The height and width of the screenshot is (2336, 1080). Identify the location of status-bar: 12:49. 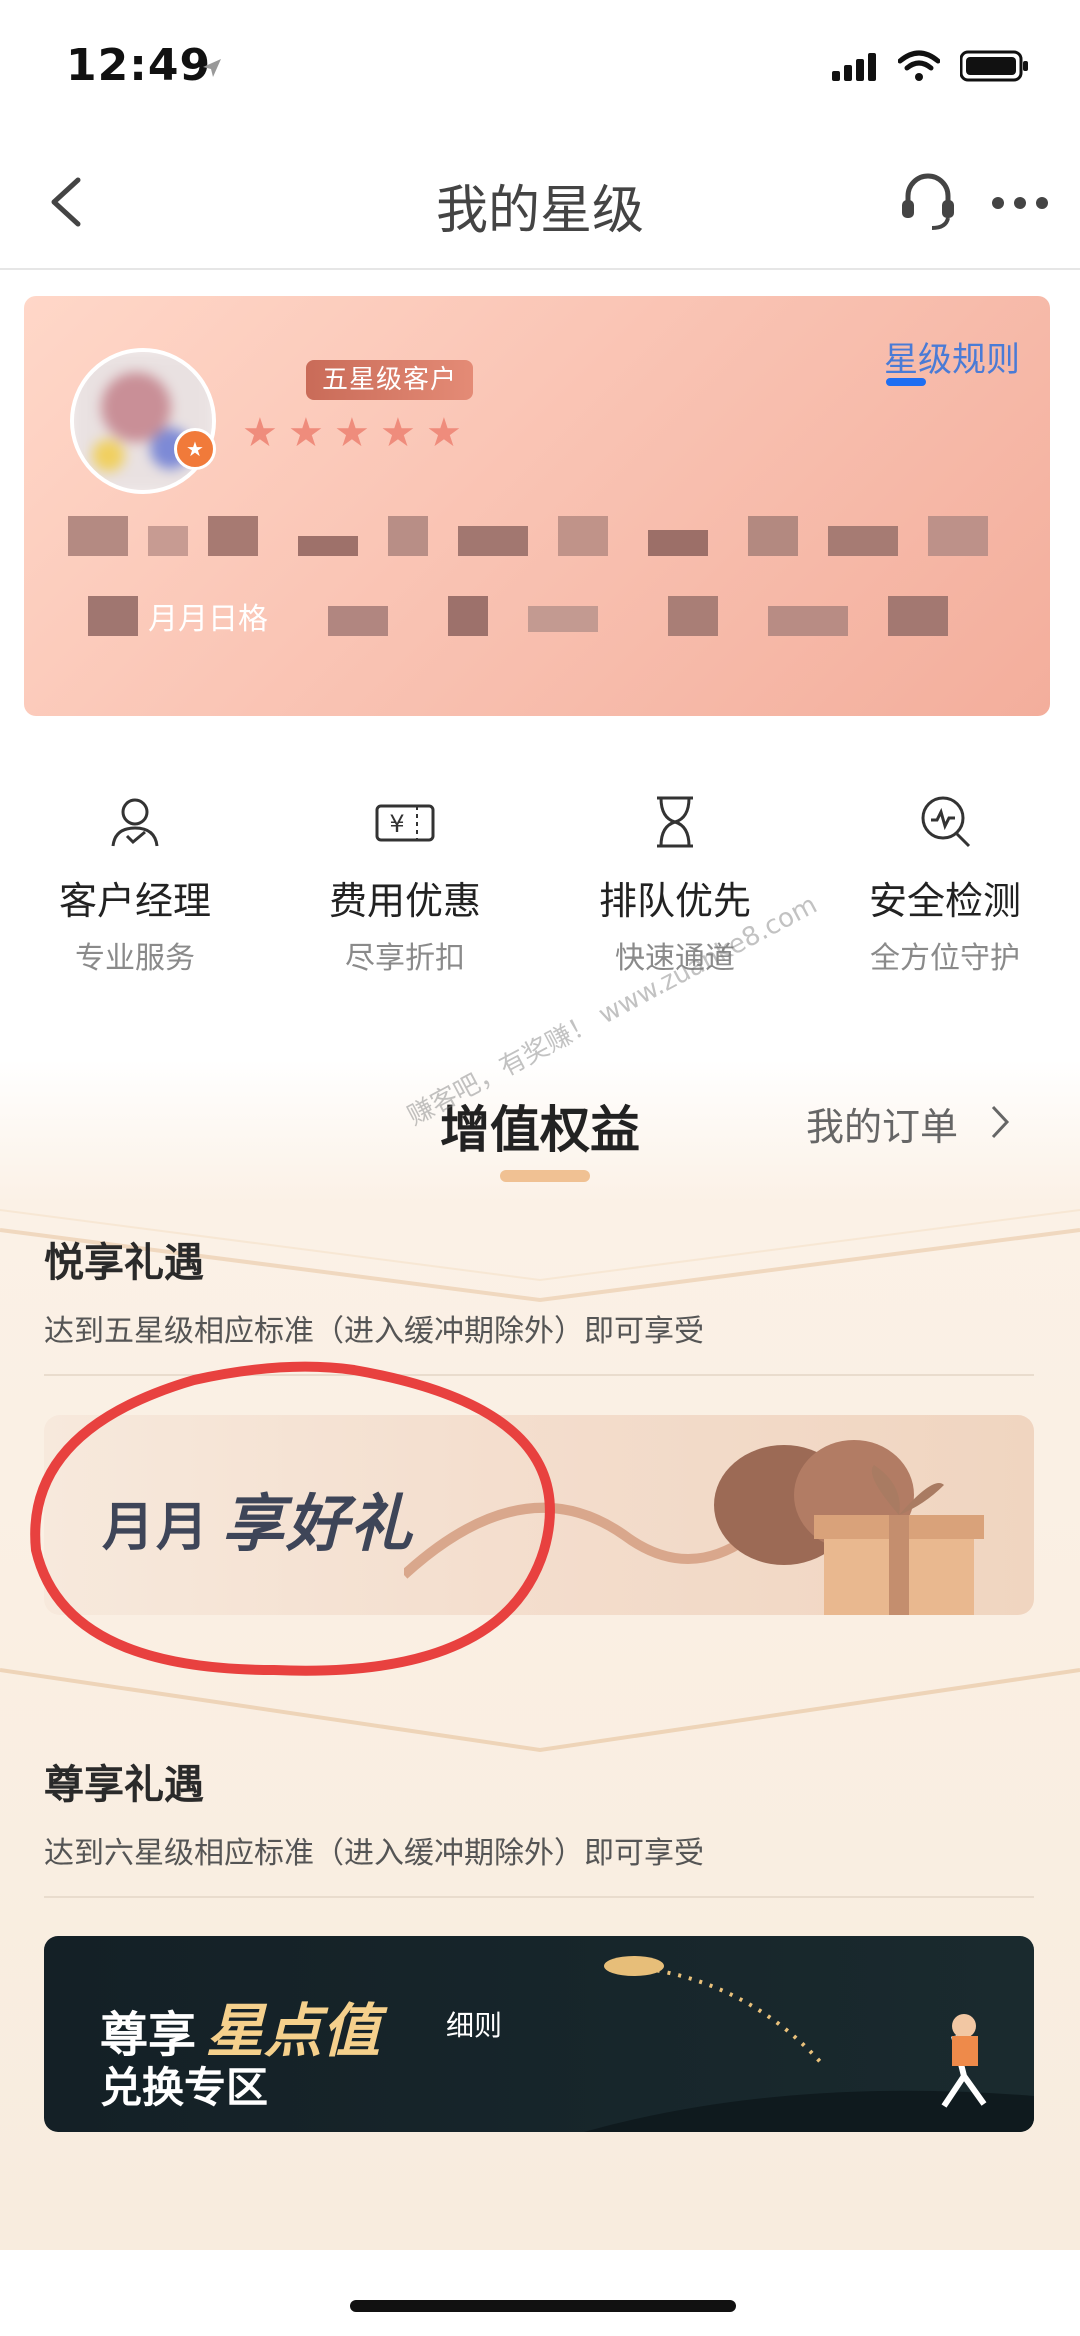
(540, 70).